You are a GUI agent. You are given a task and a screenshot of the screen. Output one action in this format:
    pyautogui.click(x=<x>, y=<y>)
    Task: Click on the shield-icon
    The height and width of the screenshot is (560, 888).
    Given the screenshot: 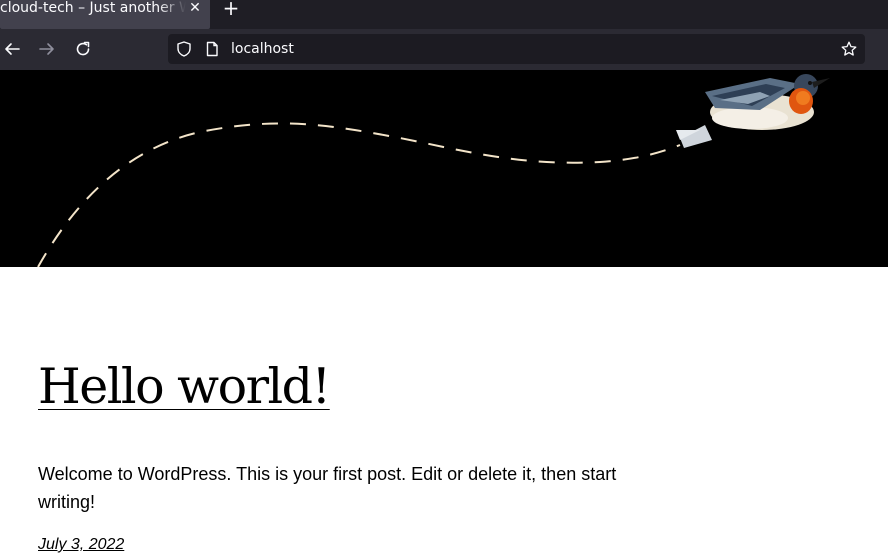 What is the action you would take?
    pyautogui.click(x=184, y=49)
    